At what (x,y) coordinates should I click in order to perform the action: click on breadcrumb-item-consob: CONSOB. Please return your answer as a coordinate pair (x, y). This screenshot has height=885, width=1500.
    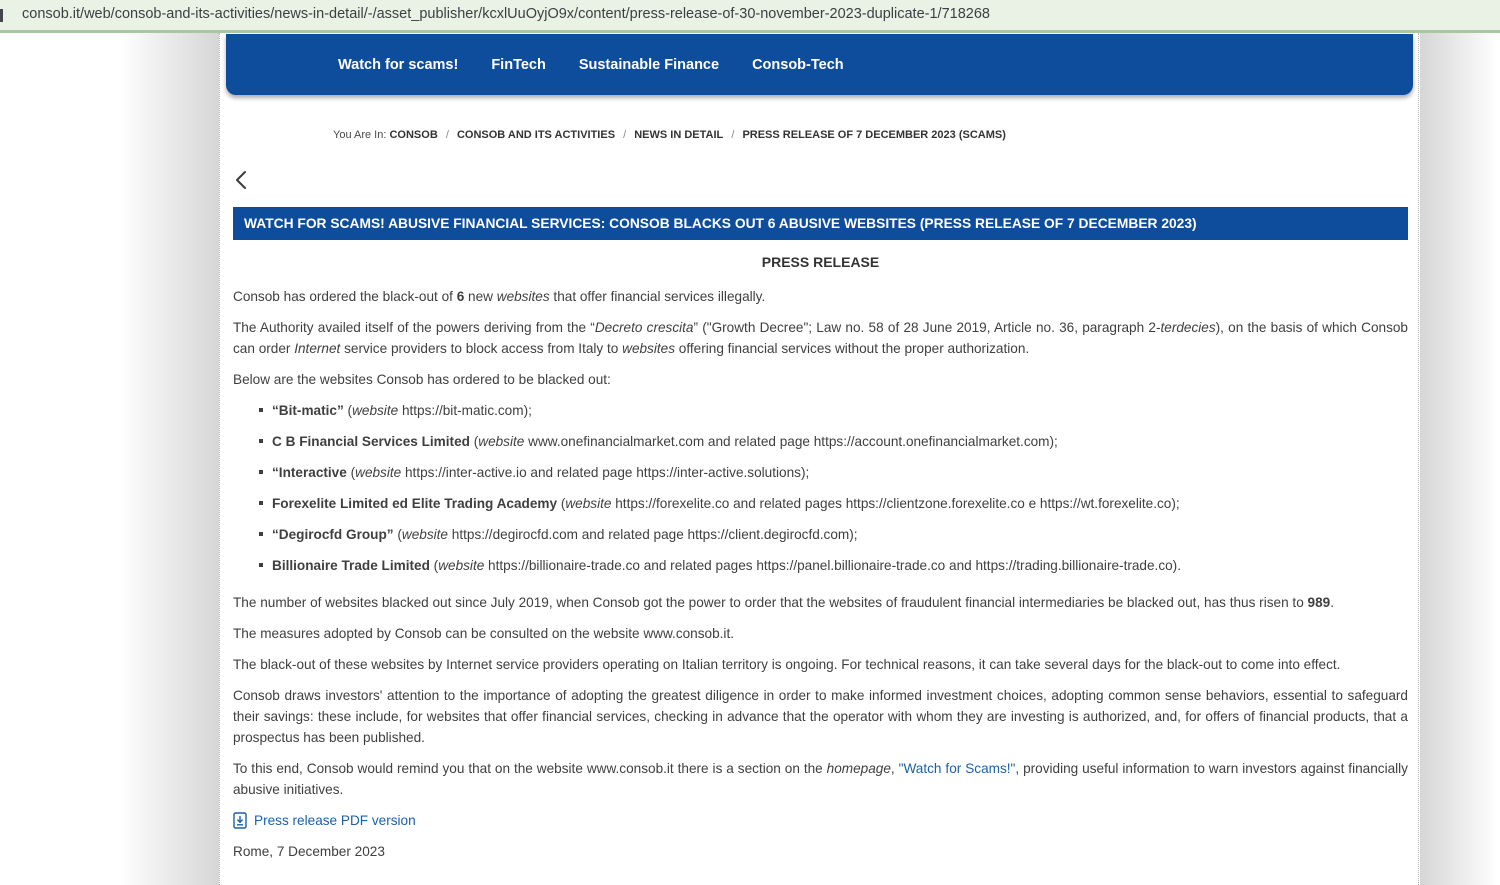
    Looking at the image, I should click on (413, 135).